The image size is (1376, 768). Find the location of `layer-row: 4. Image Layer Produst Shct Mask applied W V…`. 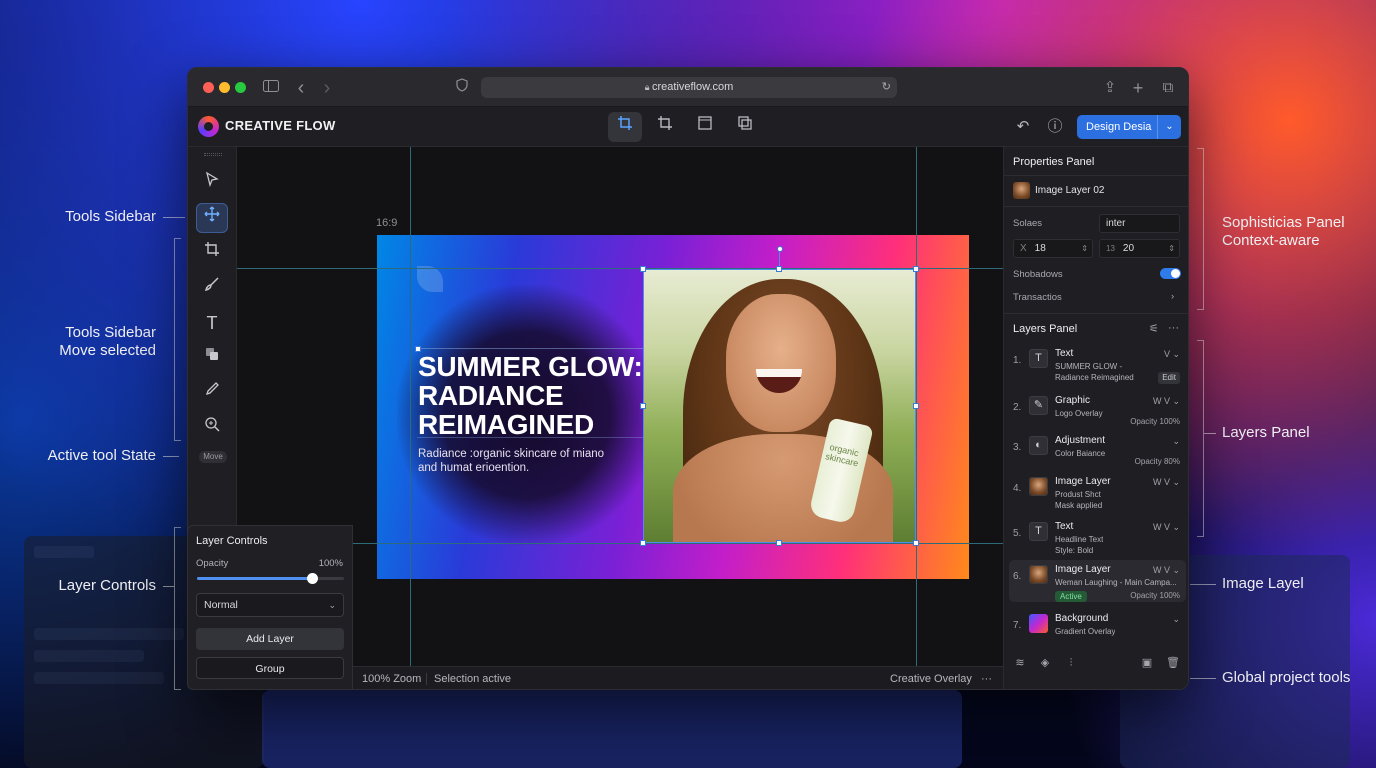

layer-row: 4. Image Layer Produst Shct Mask applied W V… is located at coordinates (1097, 493).